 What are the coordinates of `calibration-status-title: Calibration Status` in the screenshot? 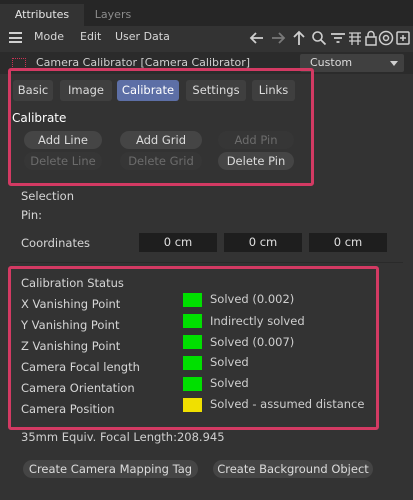 It's located at (72, 283).